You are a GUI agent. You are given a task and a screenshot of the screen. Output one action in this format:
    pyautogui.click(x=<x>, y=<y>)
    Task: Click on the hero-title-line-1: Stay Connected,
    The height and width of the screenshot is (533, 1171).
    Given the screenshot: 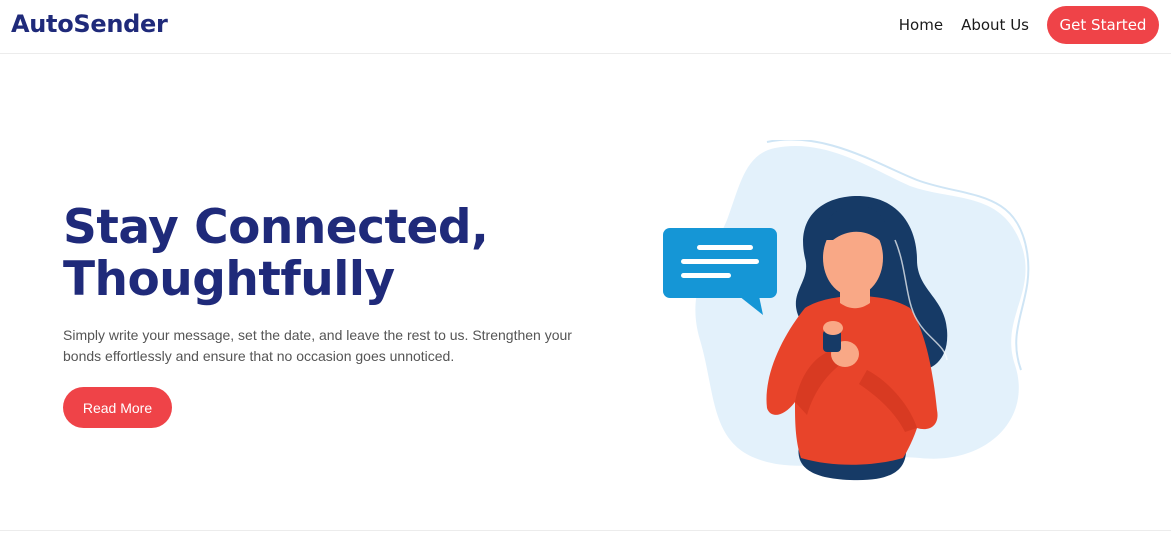 What is the action you would take?
    pyautogui.click(x=276, y=227)
    